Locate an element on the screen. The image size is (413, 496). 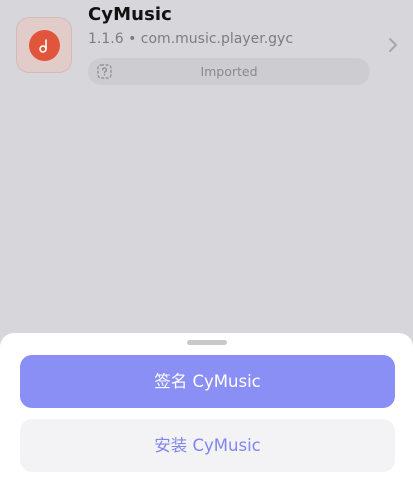
status-badge: Imported is located at coordinates (229, 71).